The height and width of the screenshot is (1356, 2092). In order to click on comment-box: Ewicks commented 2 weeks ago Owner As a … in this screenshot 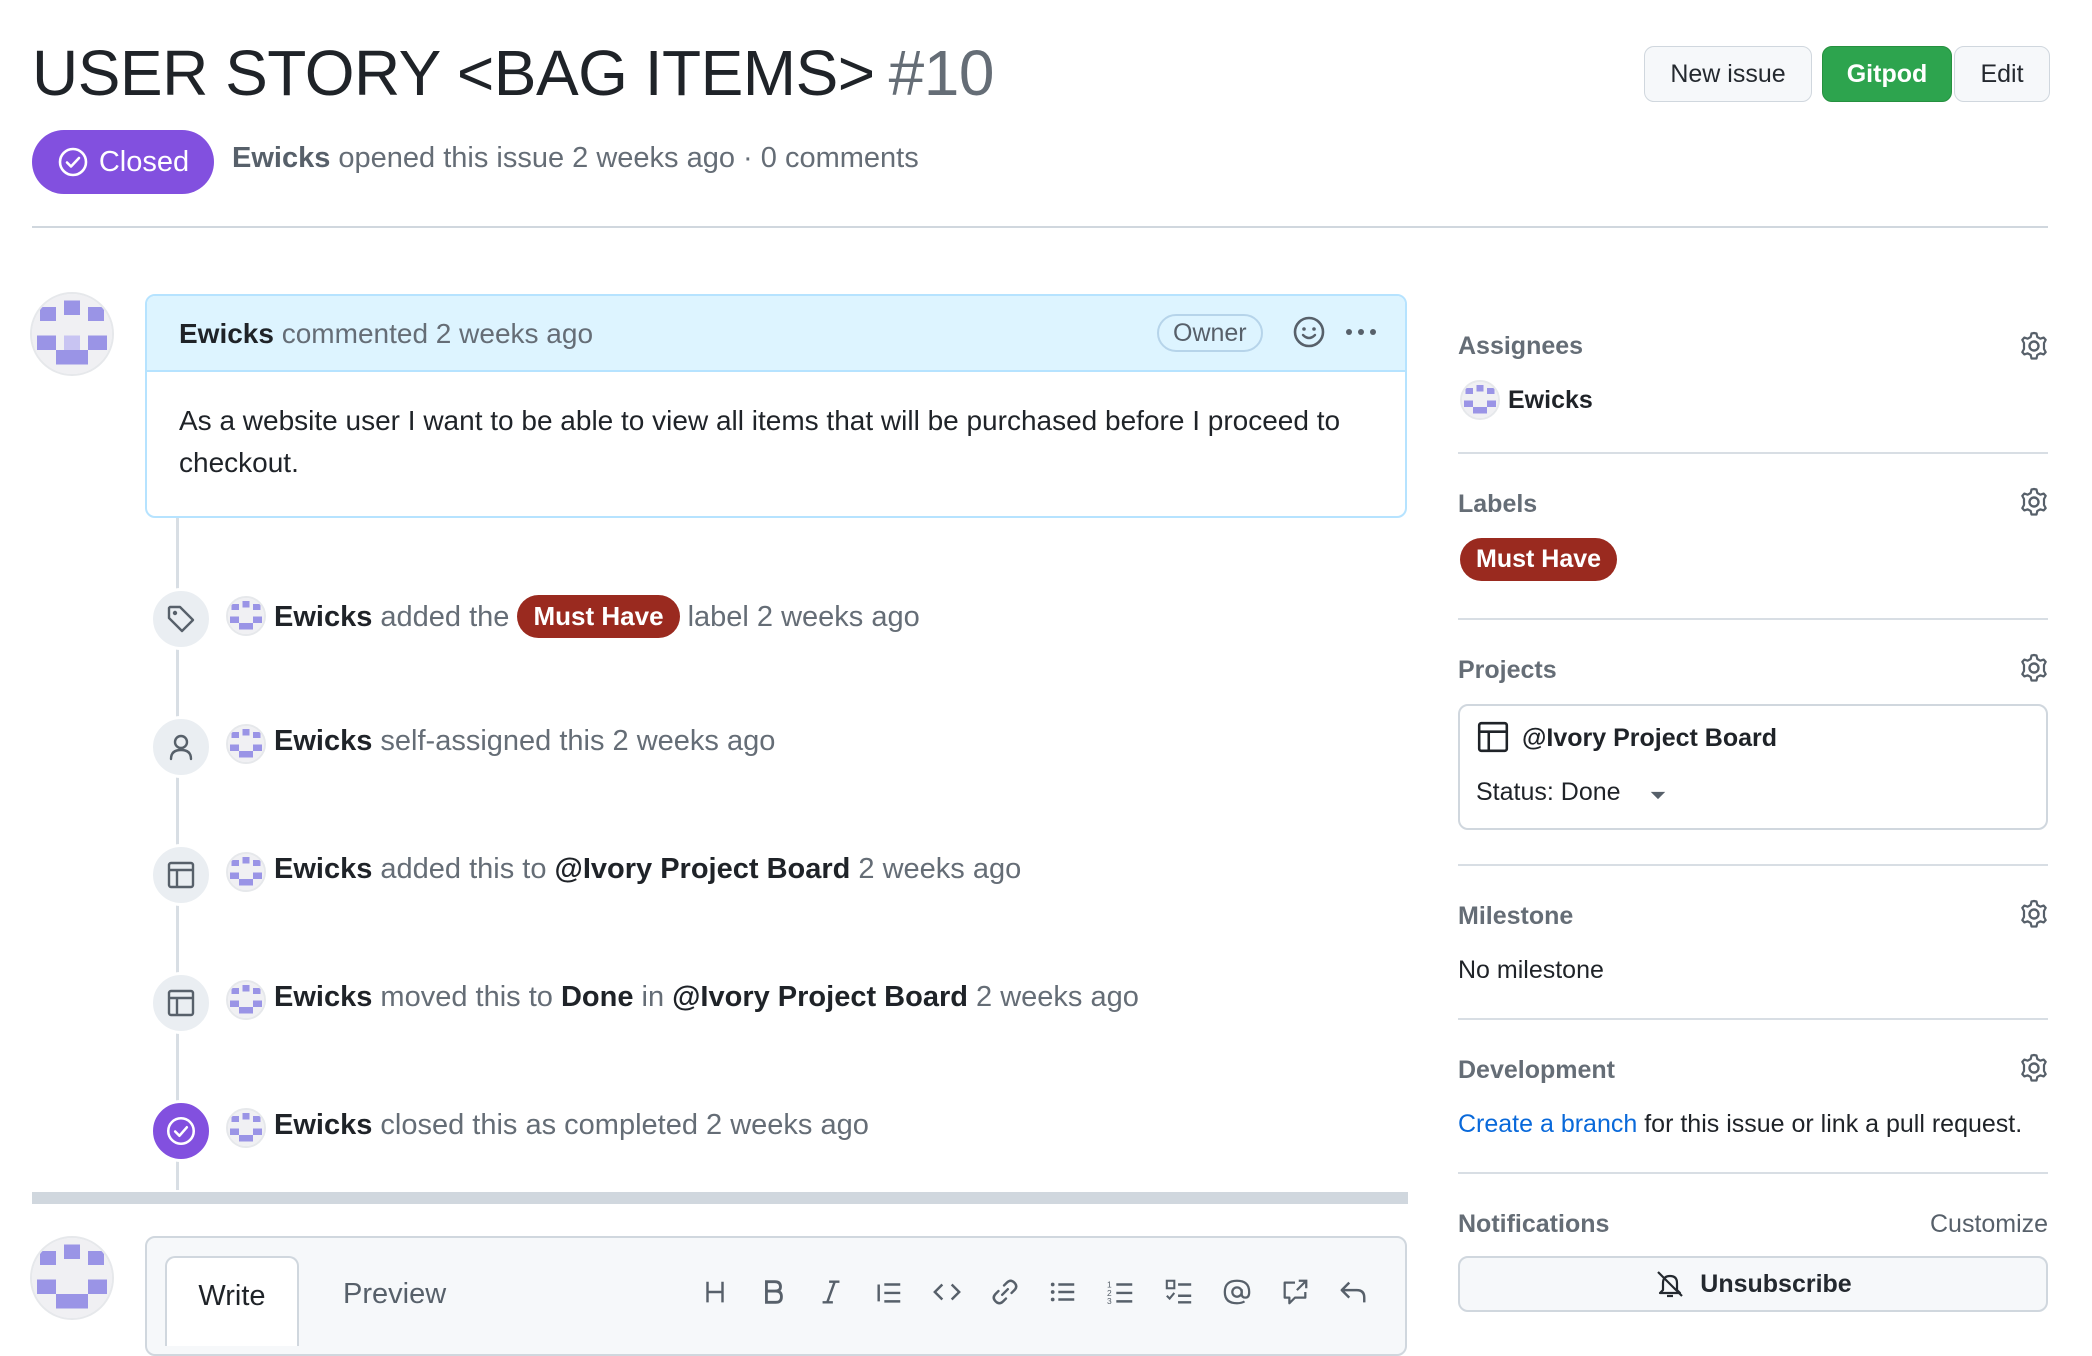, I will do `click(776, 406)`.